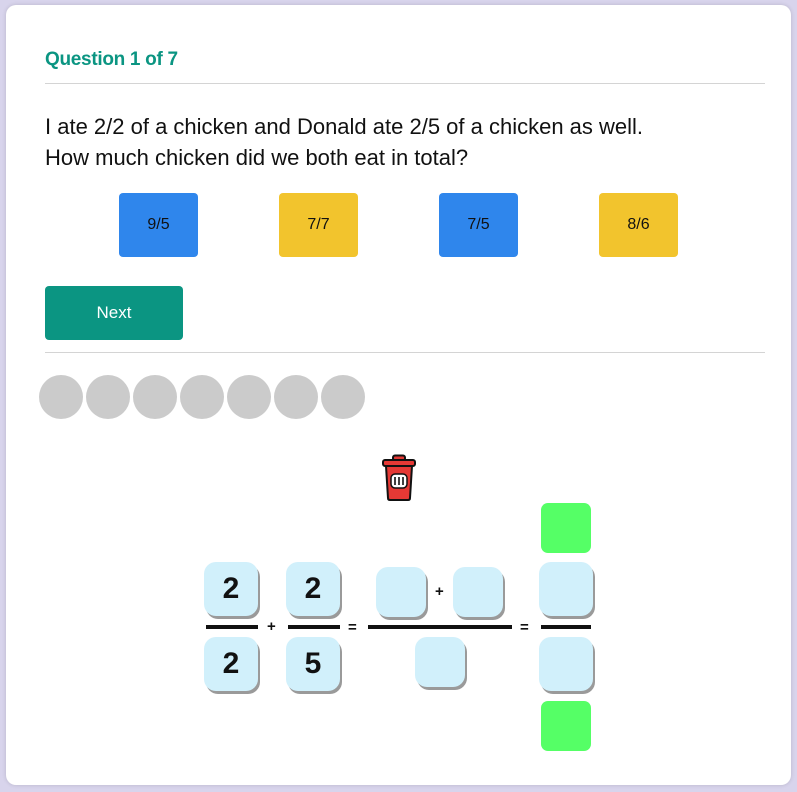  What do you see at coordinates (566, 528) in the screenshot?
I see `result-numerator-stepper` at bounding box center [566, 528].